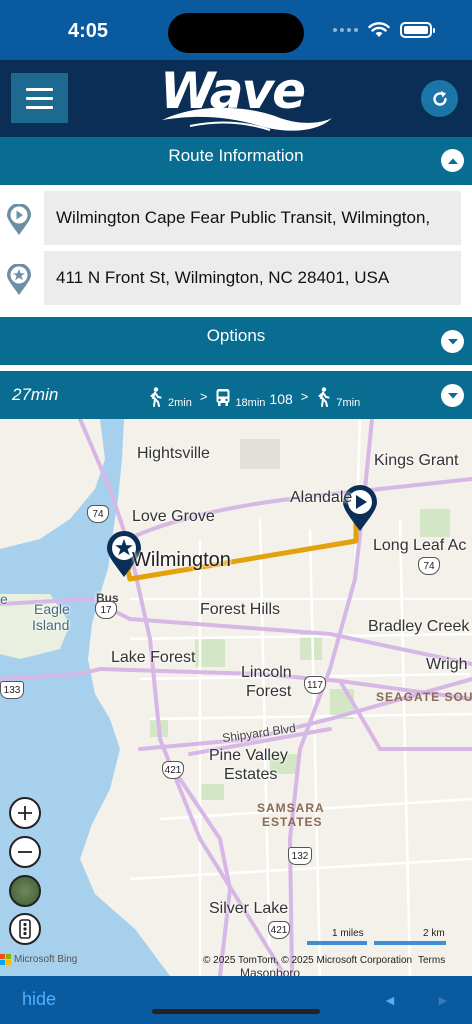 Image resolution: width=472 pixels, height=1024 pixels. I want to click on microsoft-logo-icon, so click(5, 959).